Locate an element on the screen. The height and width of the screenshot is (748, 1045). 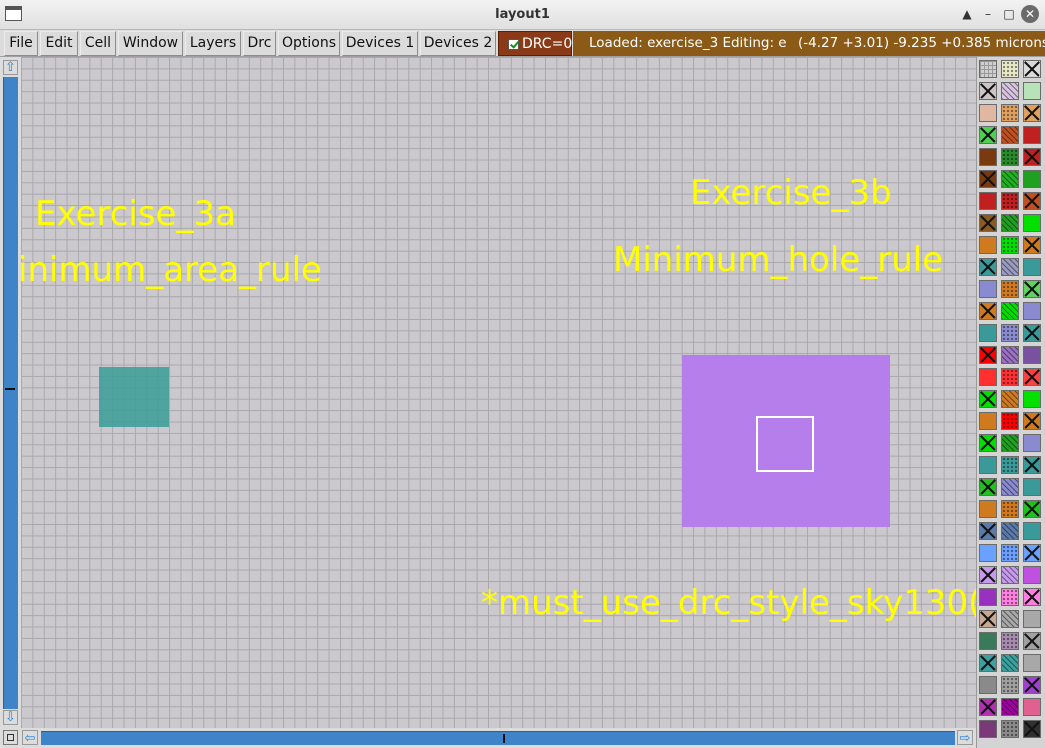
menu-options: Options is located at coordinates (309, 43).